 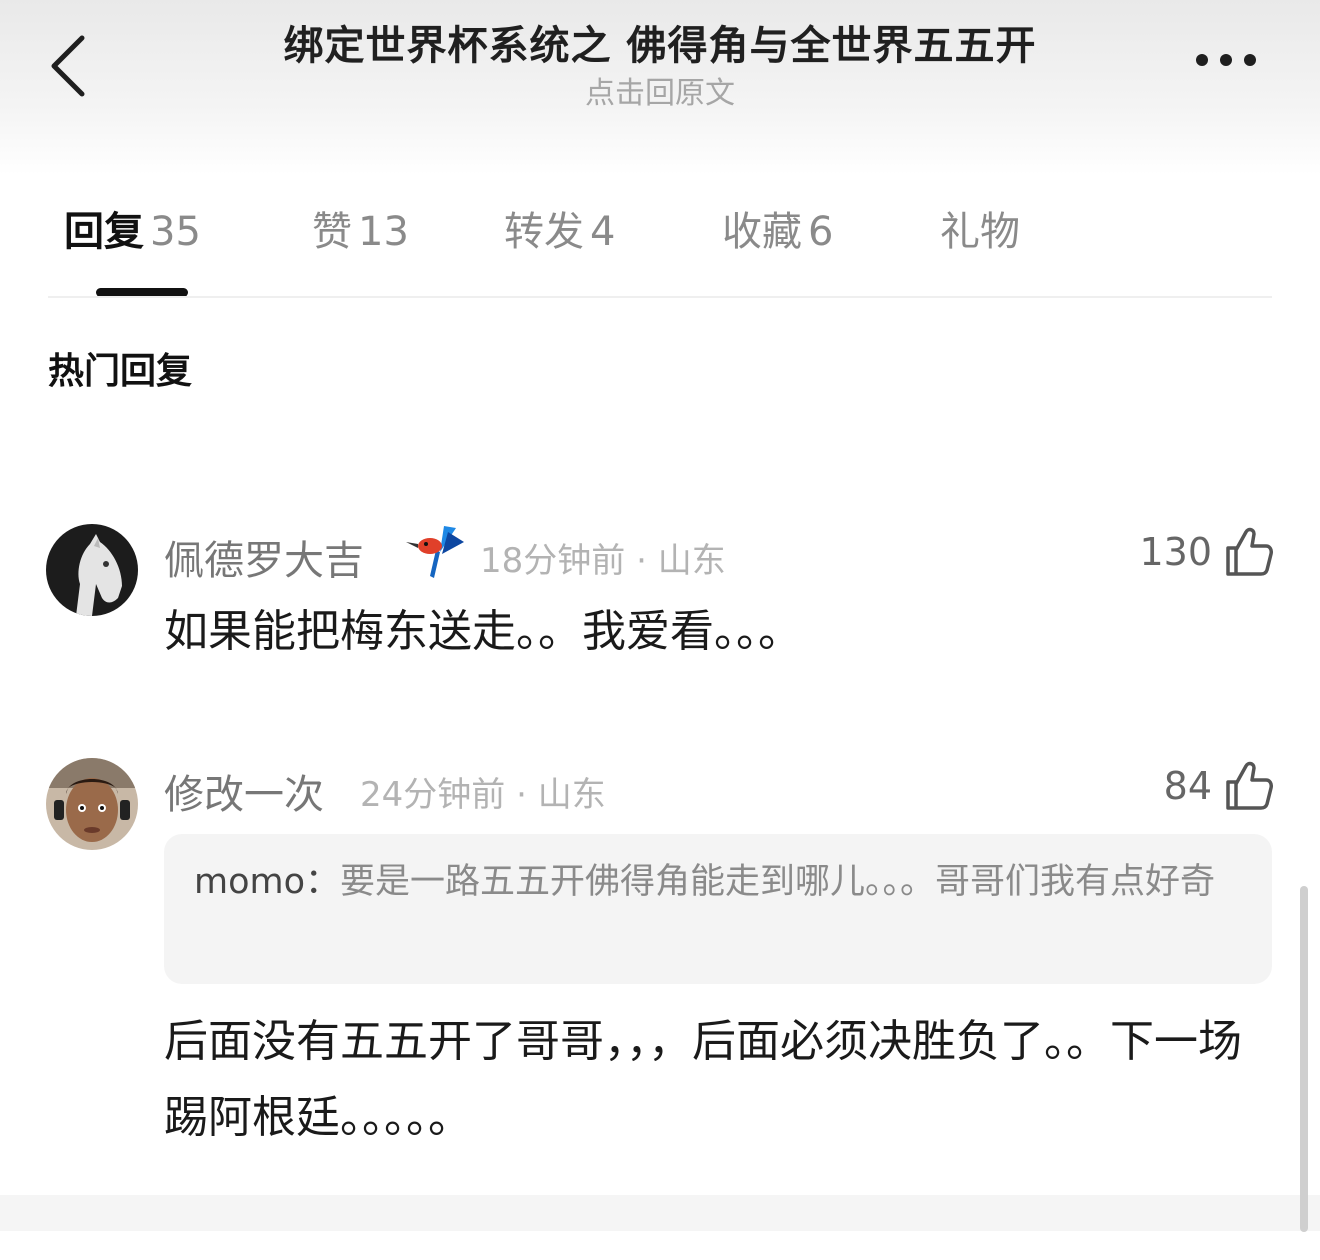 I want to click on comment-content: 如果能把梅东送走。。我爱看。。。, so click(x=483, y=631).